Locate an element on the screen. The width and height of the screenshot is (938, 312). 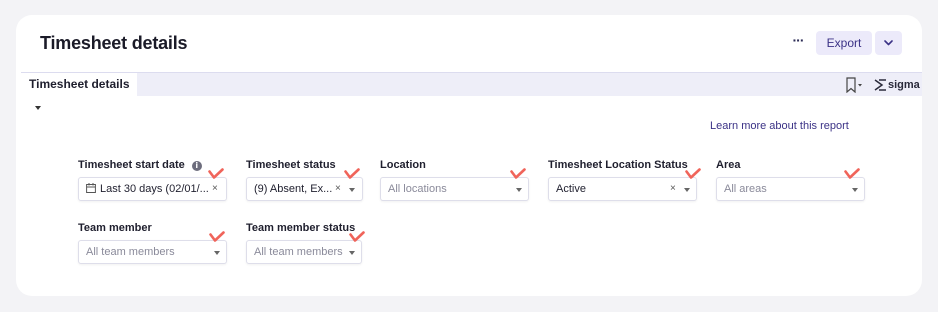
tab-timesheet-details: Timesheet details is located at coordinates (79, 91).